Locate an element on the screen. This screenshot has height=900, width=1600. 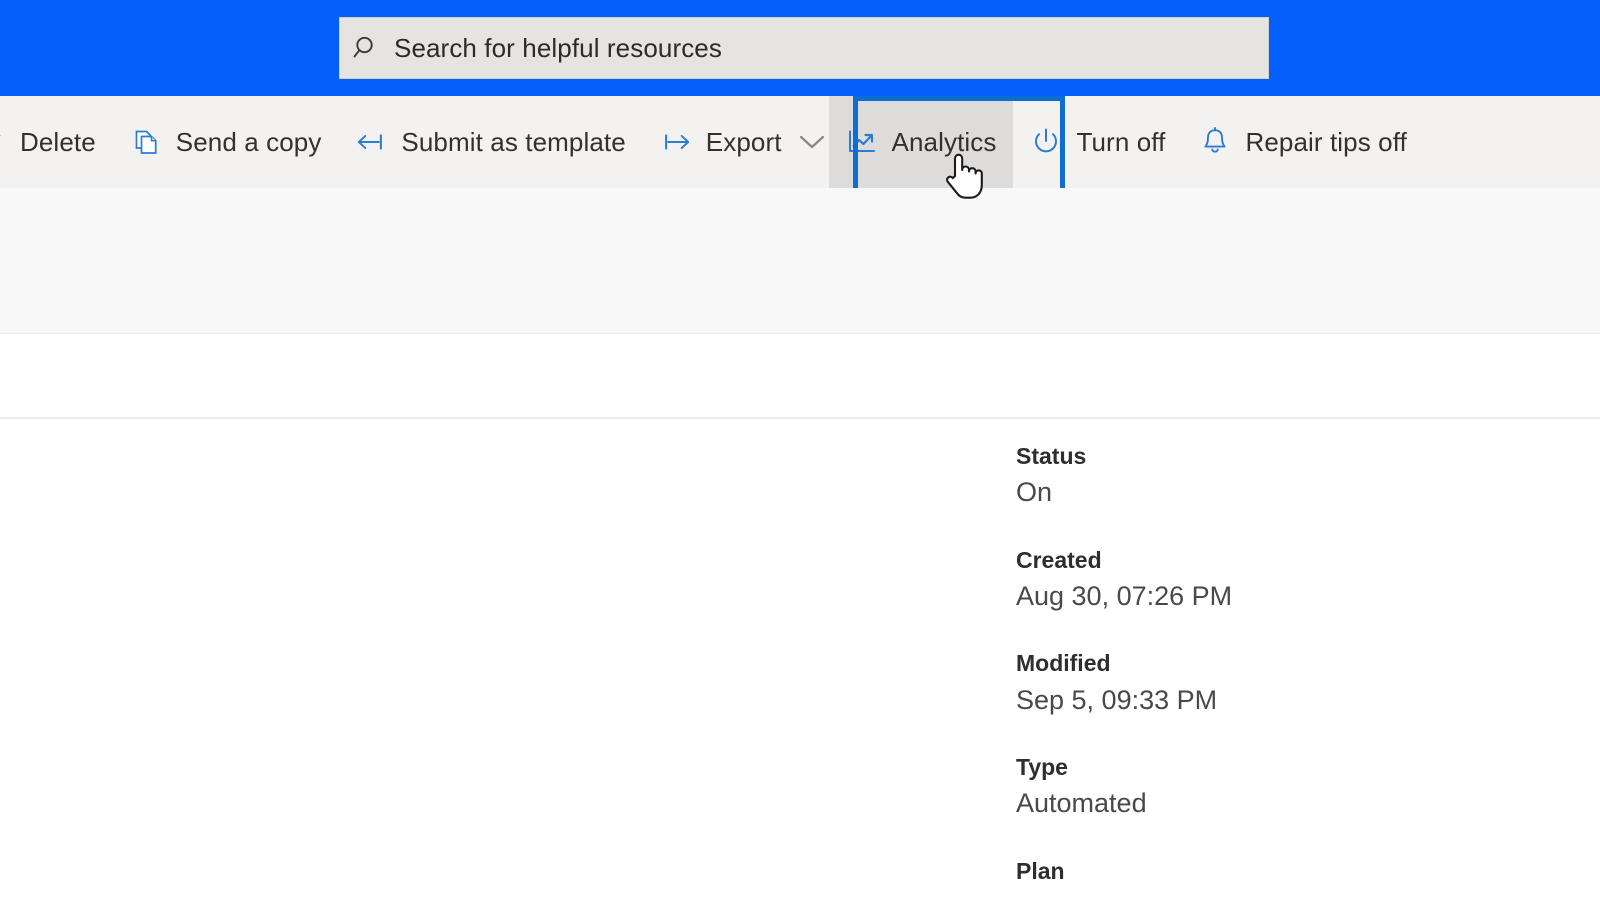
submit-as-template-button: Submit as template is located at coordinates (490, 142).